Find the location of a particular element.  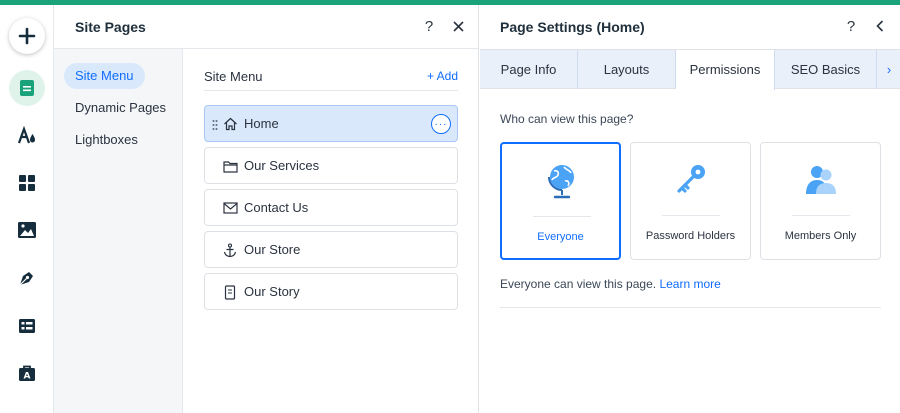

folder-icon is located at coordinates (230, 166).